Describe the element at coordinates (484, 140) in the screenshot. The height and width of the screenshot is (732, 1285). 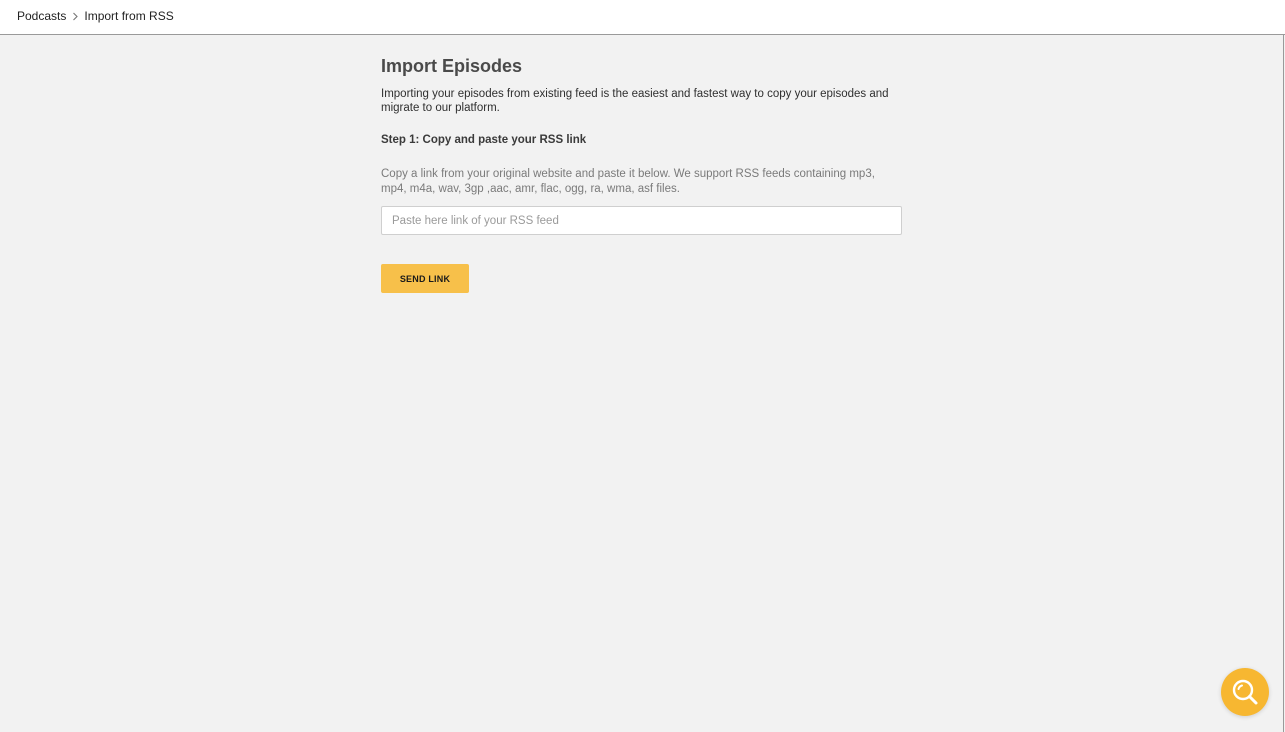
I see `step-title: Step 1: Copy and paste your RSS link` at that location.